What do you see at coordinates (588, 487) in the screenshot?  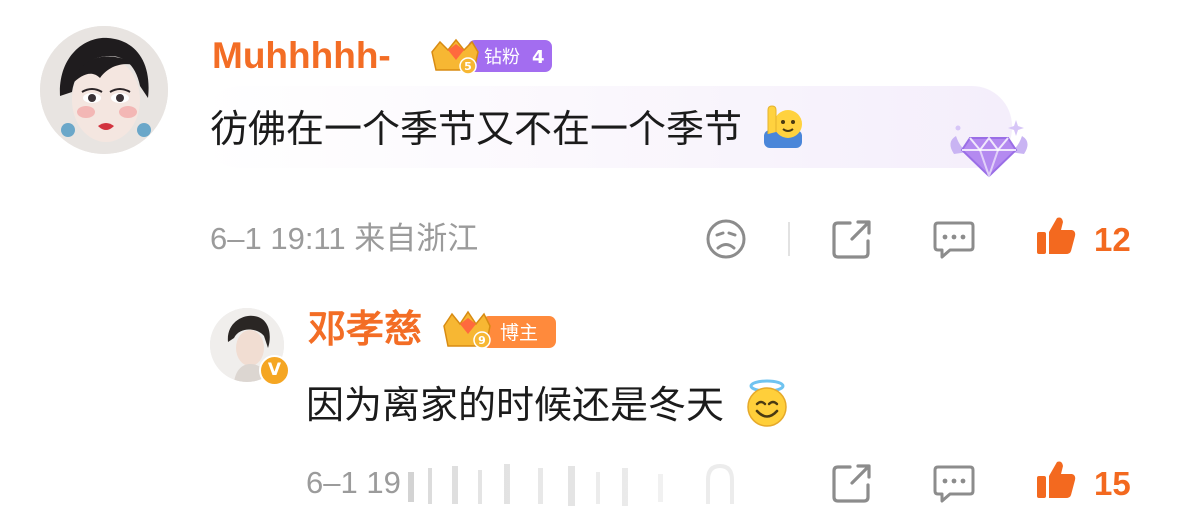 I see `blurred-region` at bounding box center [588, 487].